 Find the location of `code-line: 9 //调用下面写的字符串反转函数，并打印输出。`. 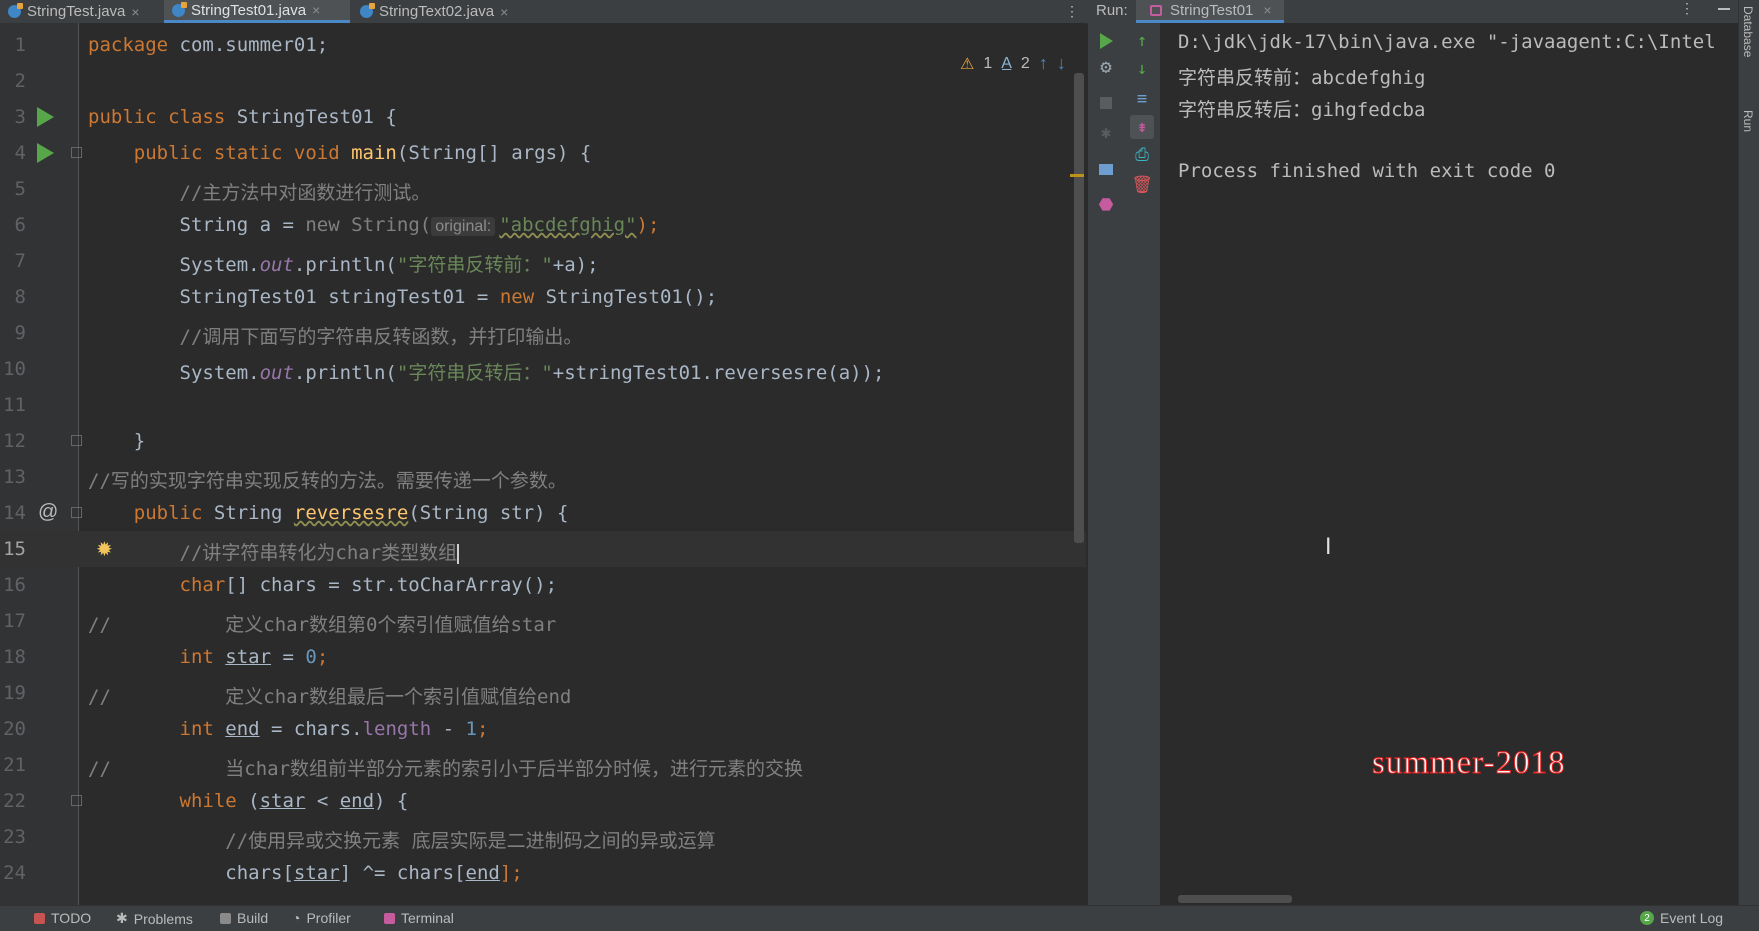

code-line: 9 //调用下面写的字符串反转函数，并打印输出。 is located at coordinates (543, 333).